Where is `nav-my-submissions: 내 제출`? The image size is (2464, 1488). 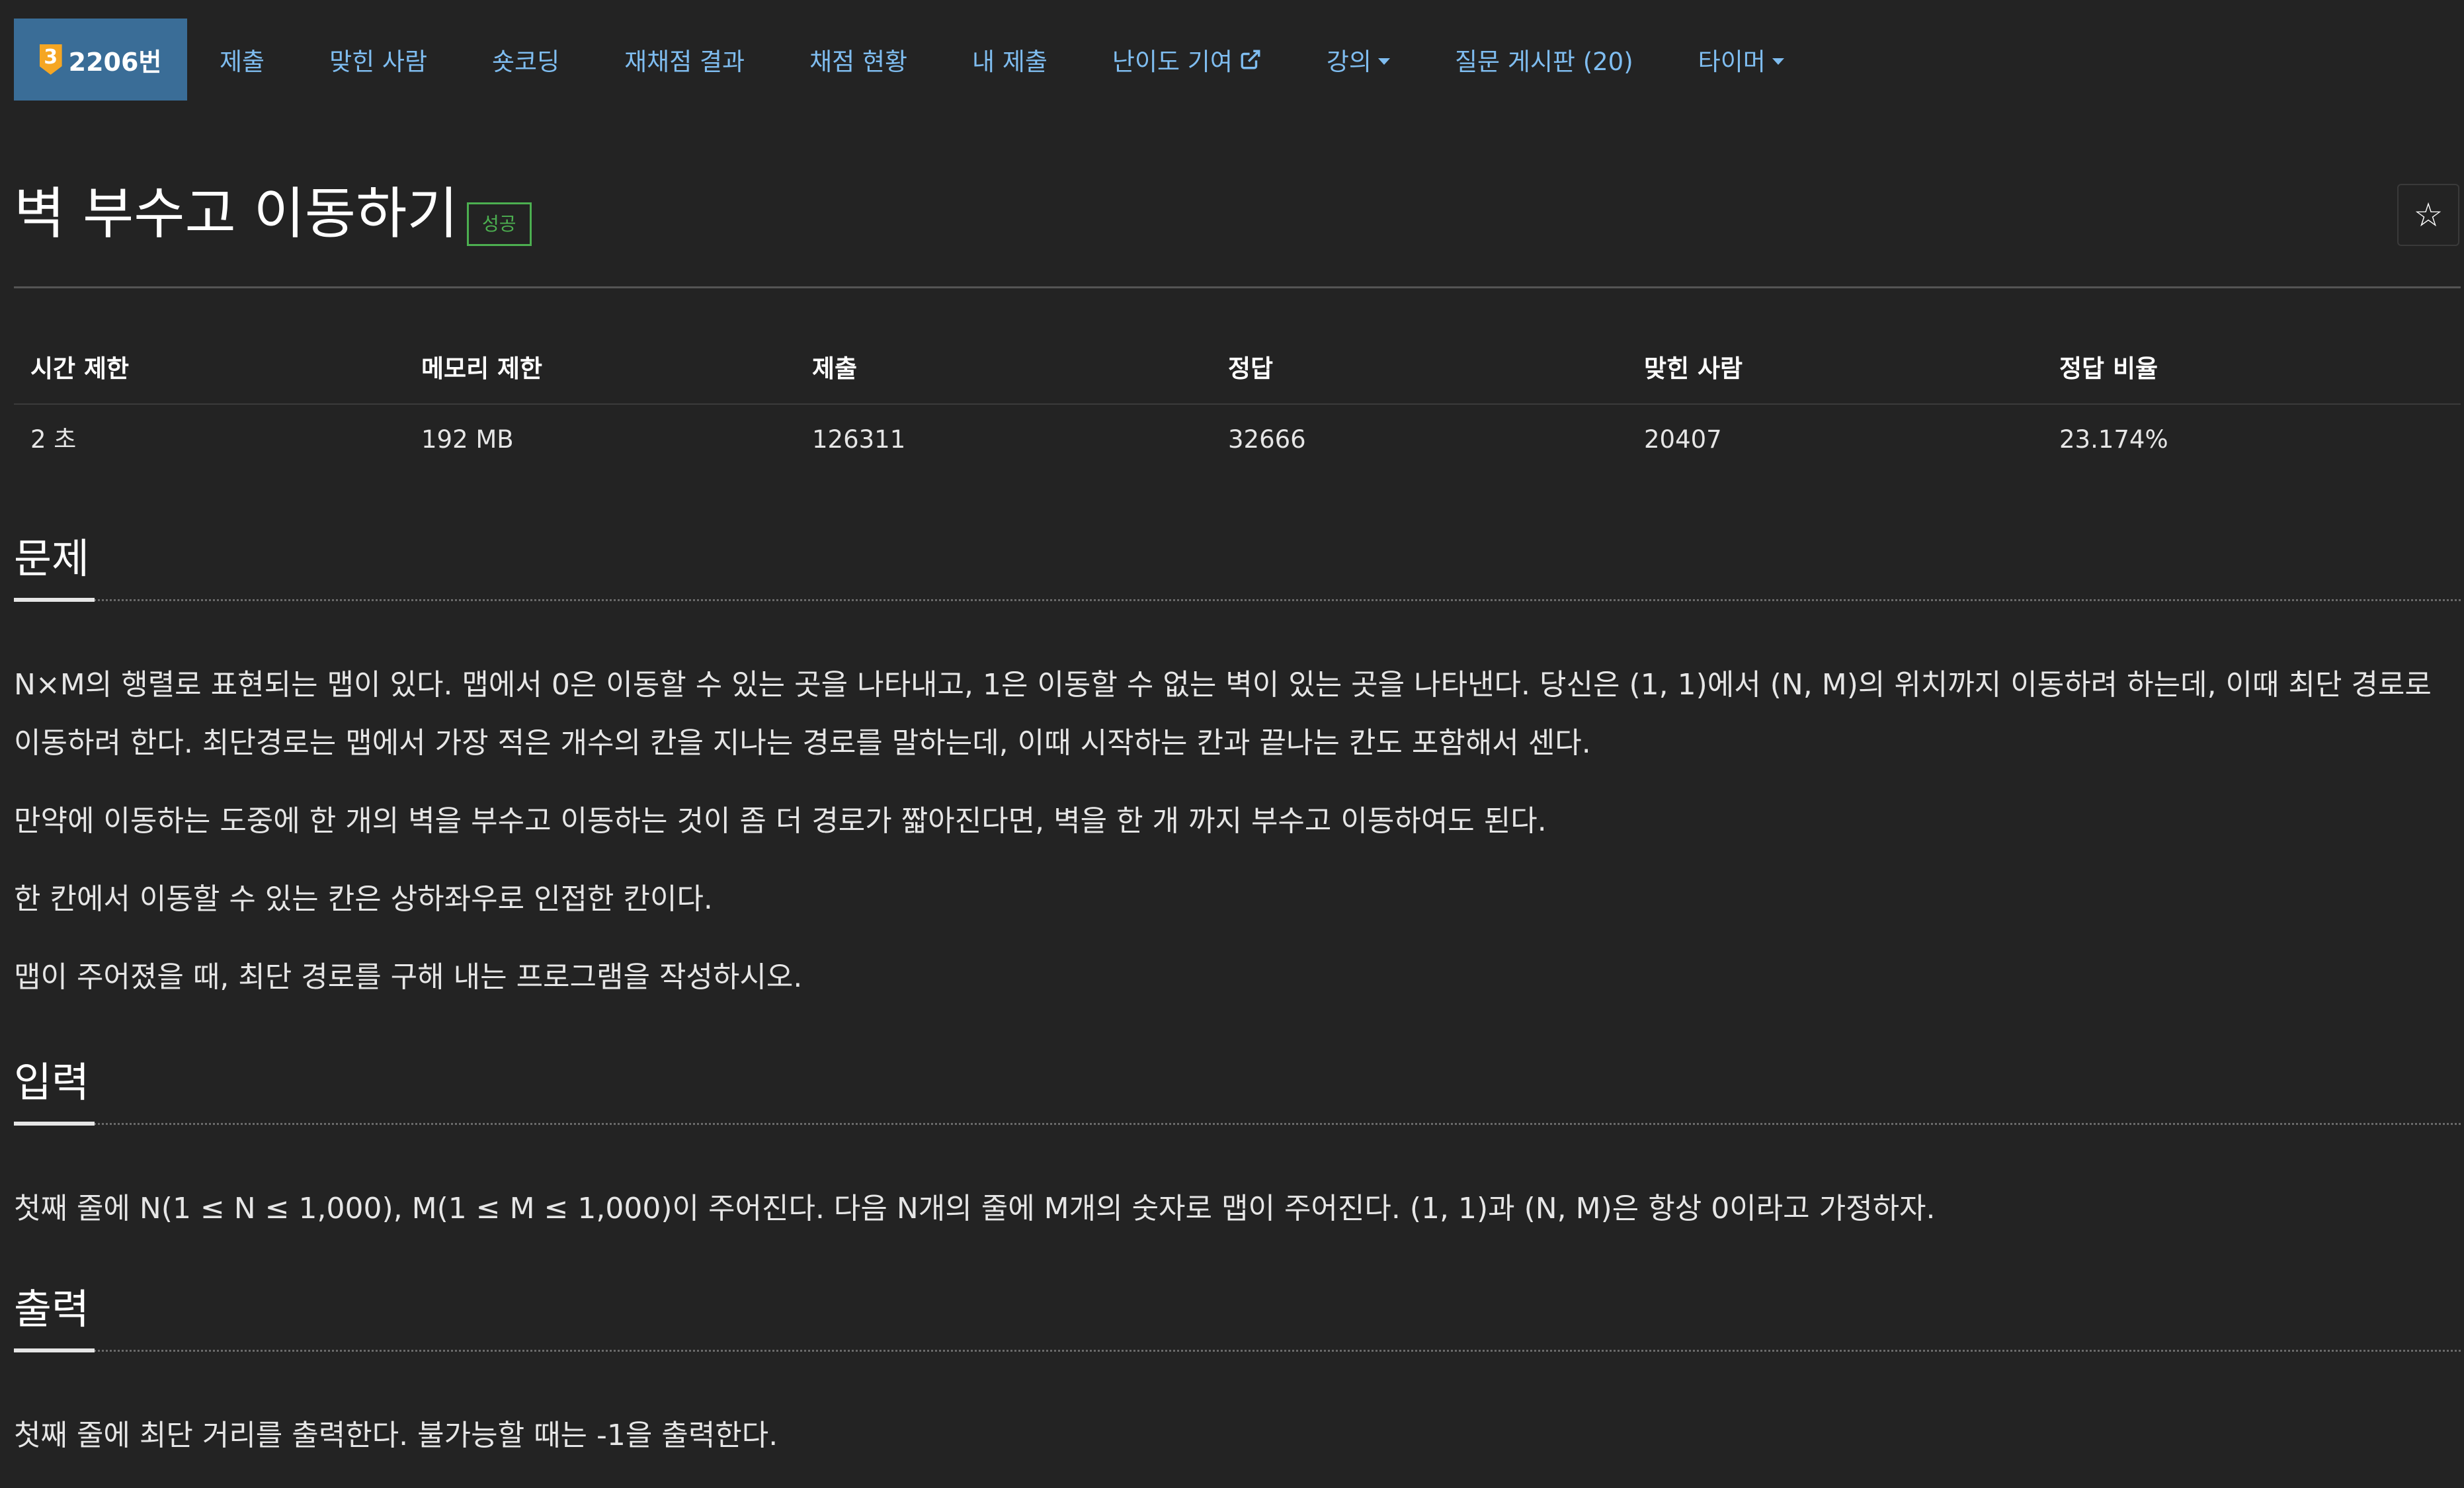 nav-my-submissions: 내 제출 is located at coordinates (1010, 60).